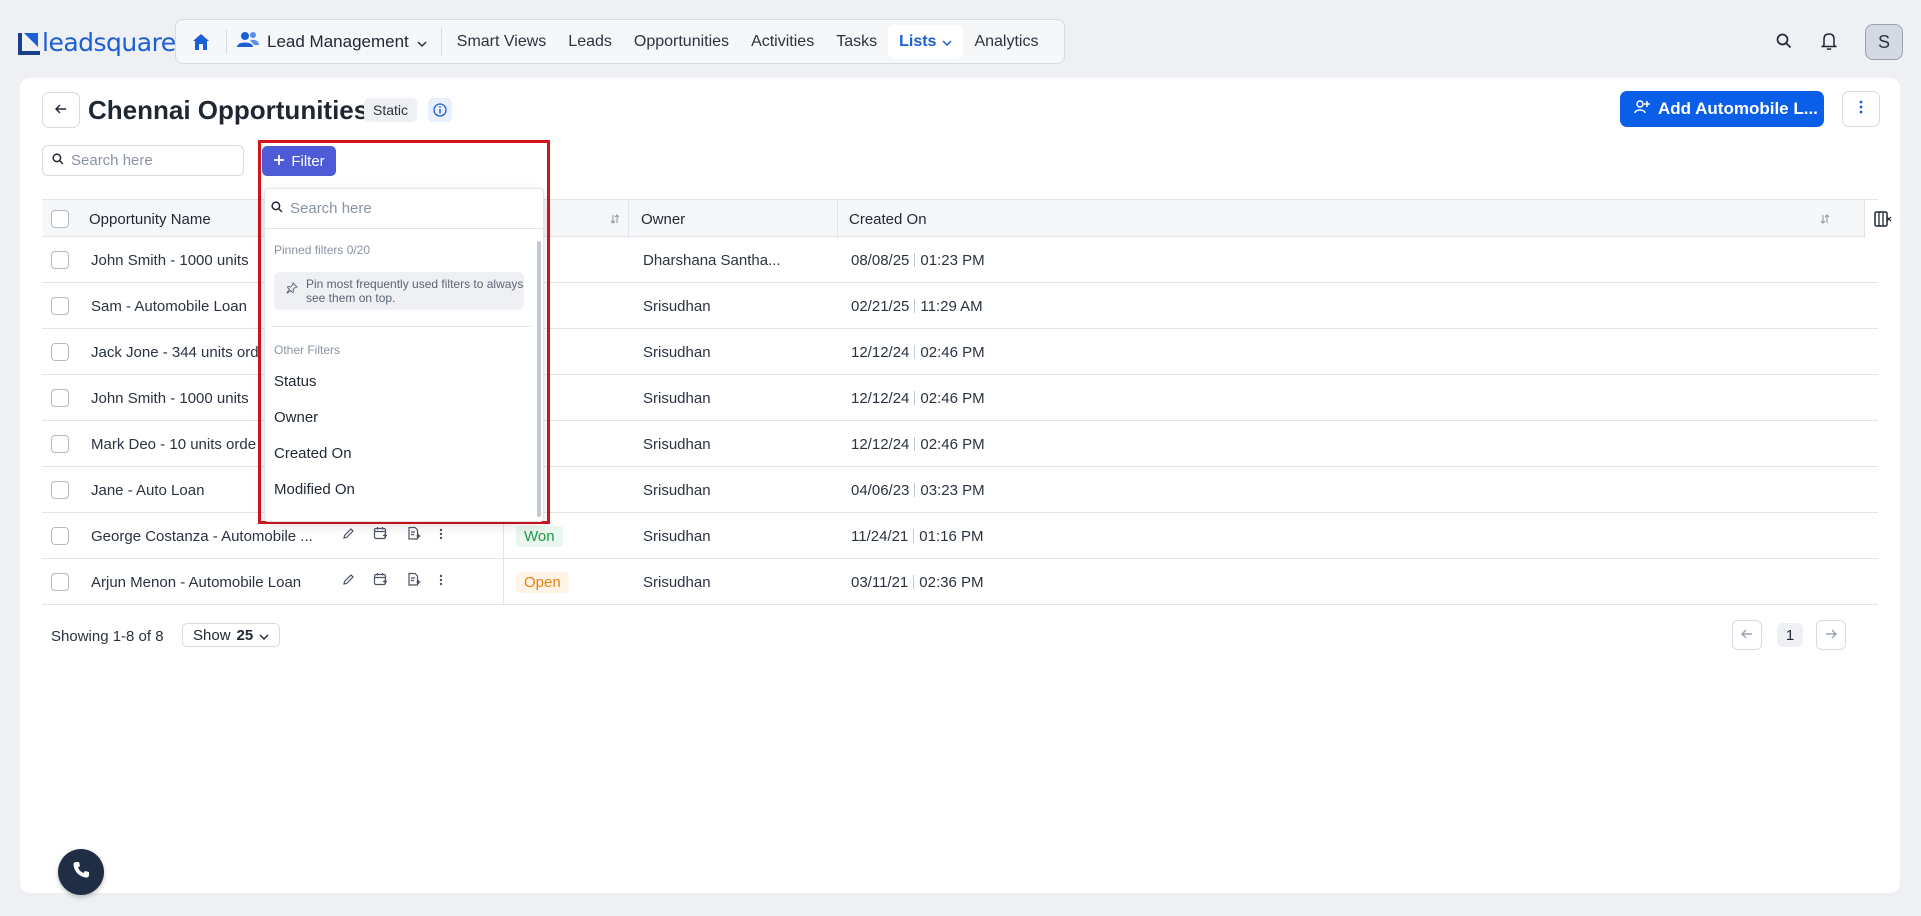 The width and height of the screenshot is (1921, 916). I want to click on arrow-left-icon, so click(60, 110).